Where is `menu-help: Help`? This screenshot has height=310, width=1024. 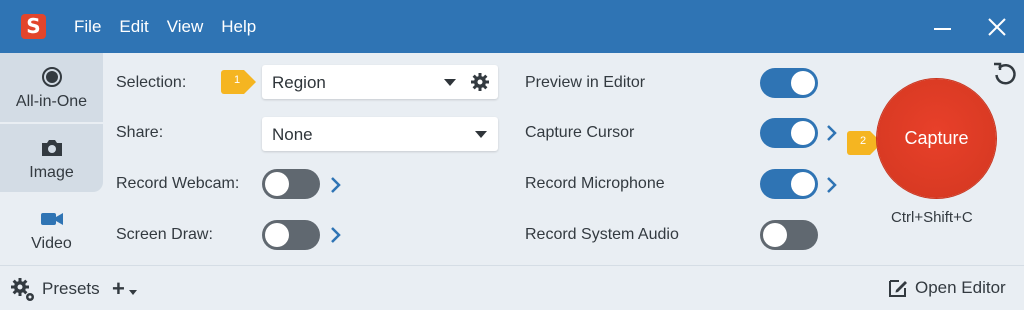 menu-help: Help is located at coordinates (238, 27).